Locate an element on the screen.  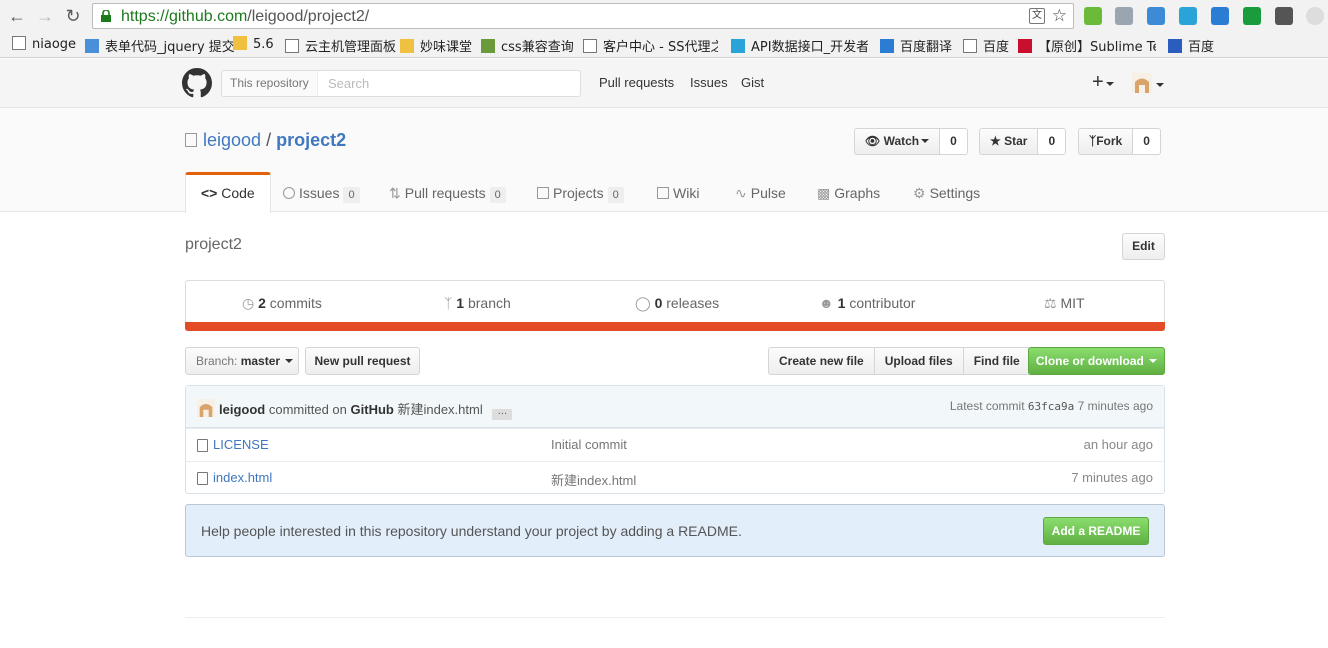
branch-icon: ᛉ is located at coordinates (448, 303).